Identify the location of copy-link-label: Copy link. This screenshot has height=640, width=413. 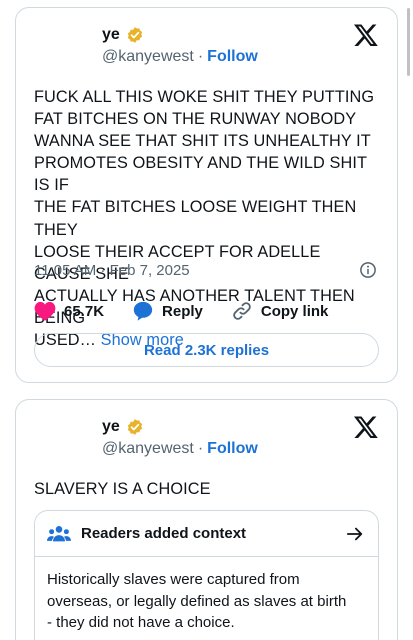
(294, 311).